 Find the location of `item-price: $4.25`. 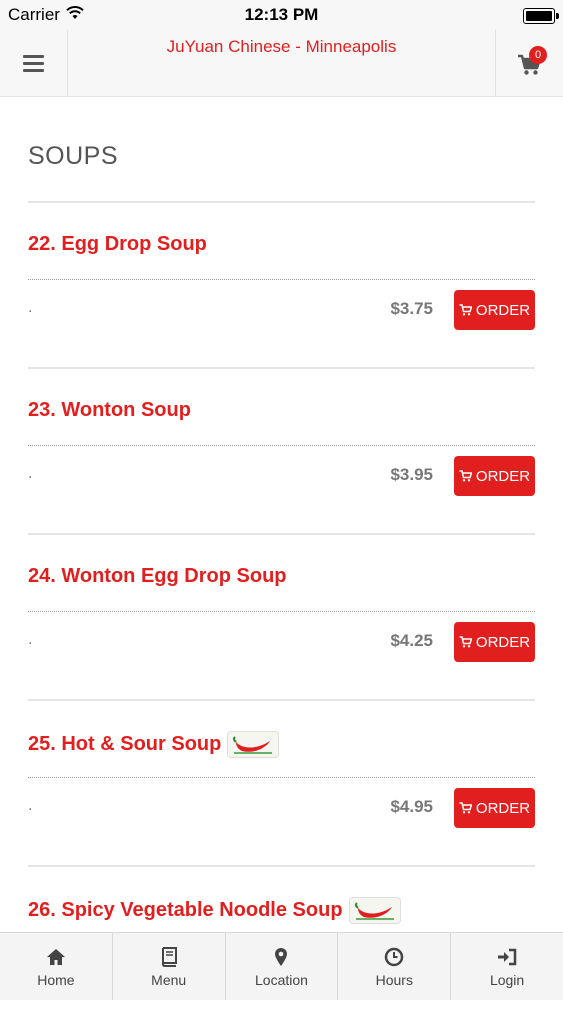

item-price: $4.25 is located at coordinates (411, 640).